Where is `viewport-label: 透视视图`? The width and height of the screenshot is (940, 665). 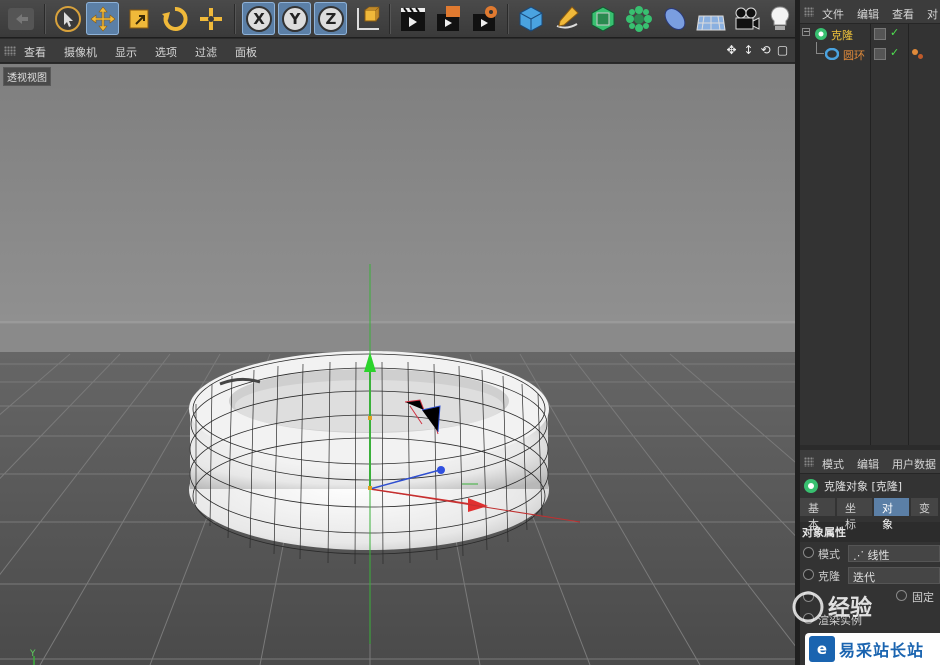
viewport-label: 透视视图 is located at coordinates (27, 76).